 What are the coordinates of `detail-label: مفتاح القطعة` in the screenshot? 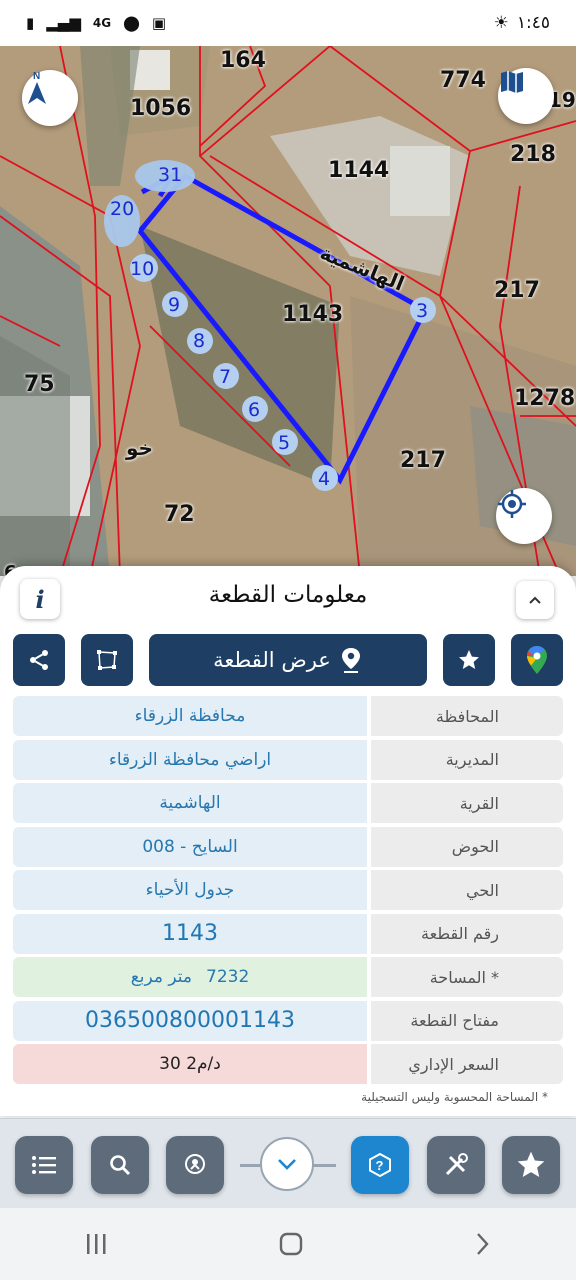 It's located at (467, 1020).